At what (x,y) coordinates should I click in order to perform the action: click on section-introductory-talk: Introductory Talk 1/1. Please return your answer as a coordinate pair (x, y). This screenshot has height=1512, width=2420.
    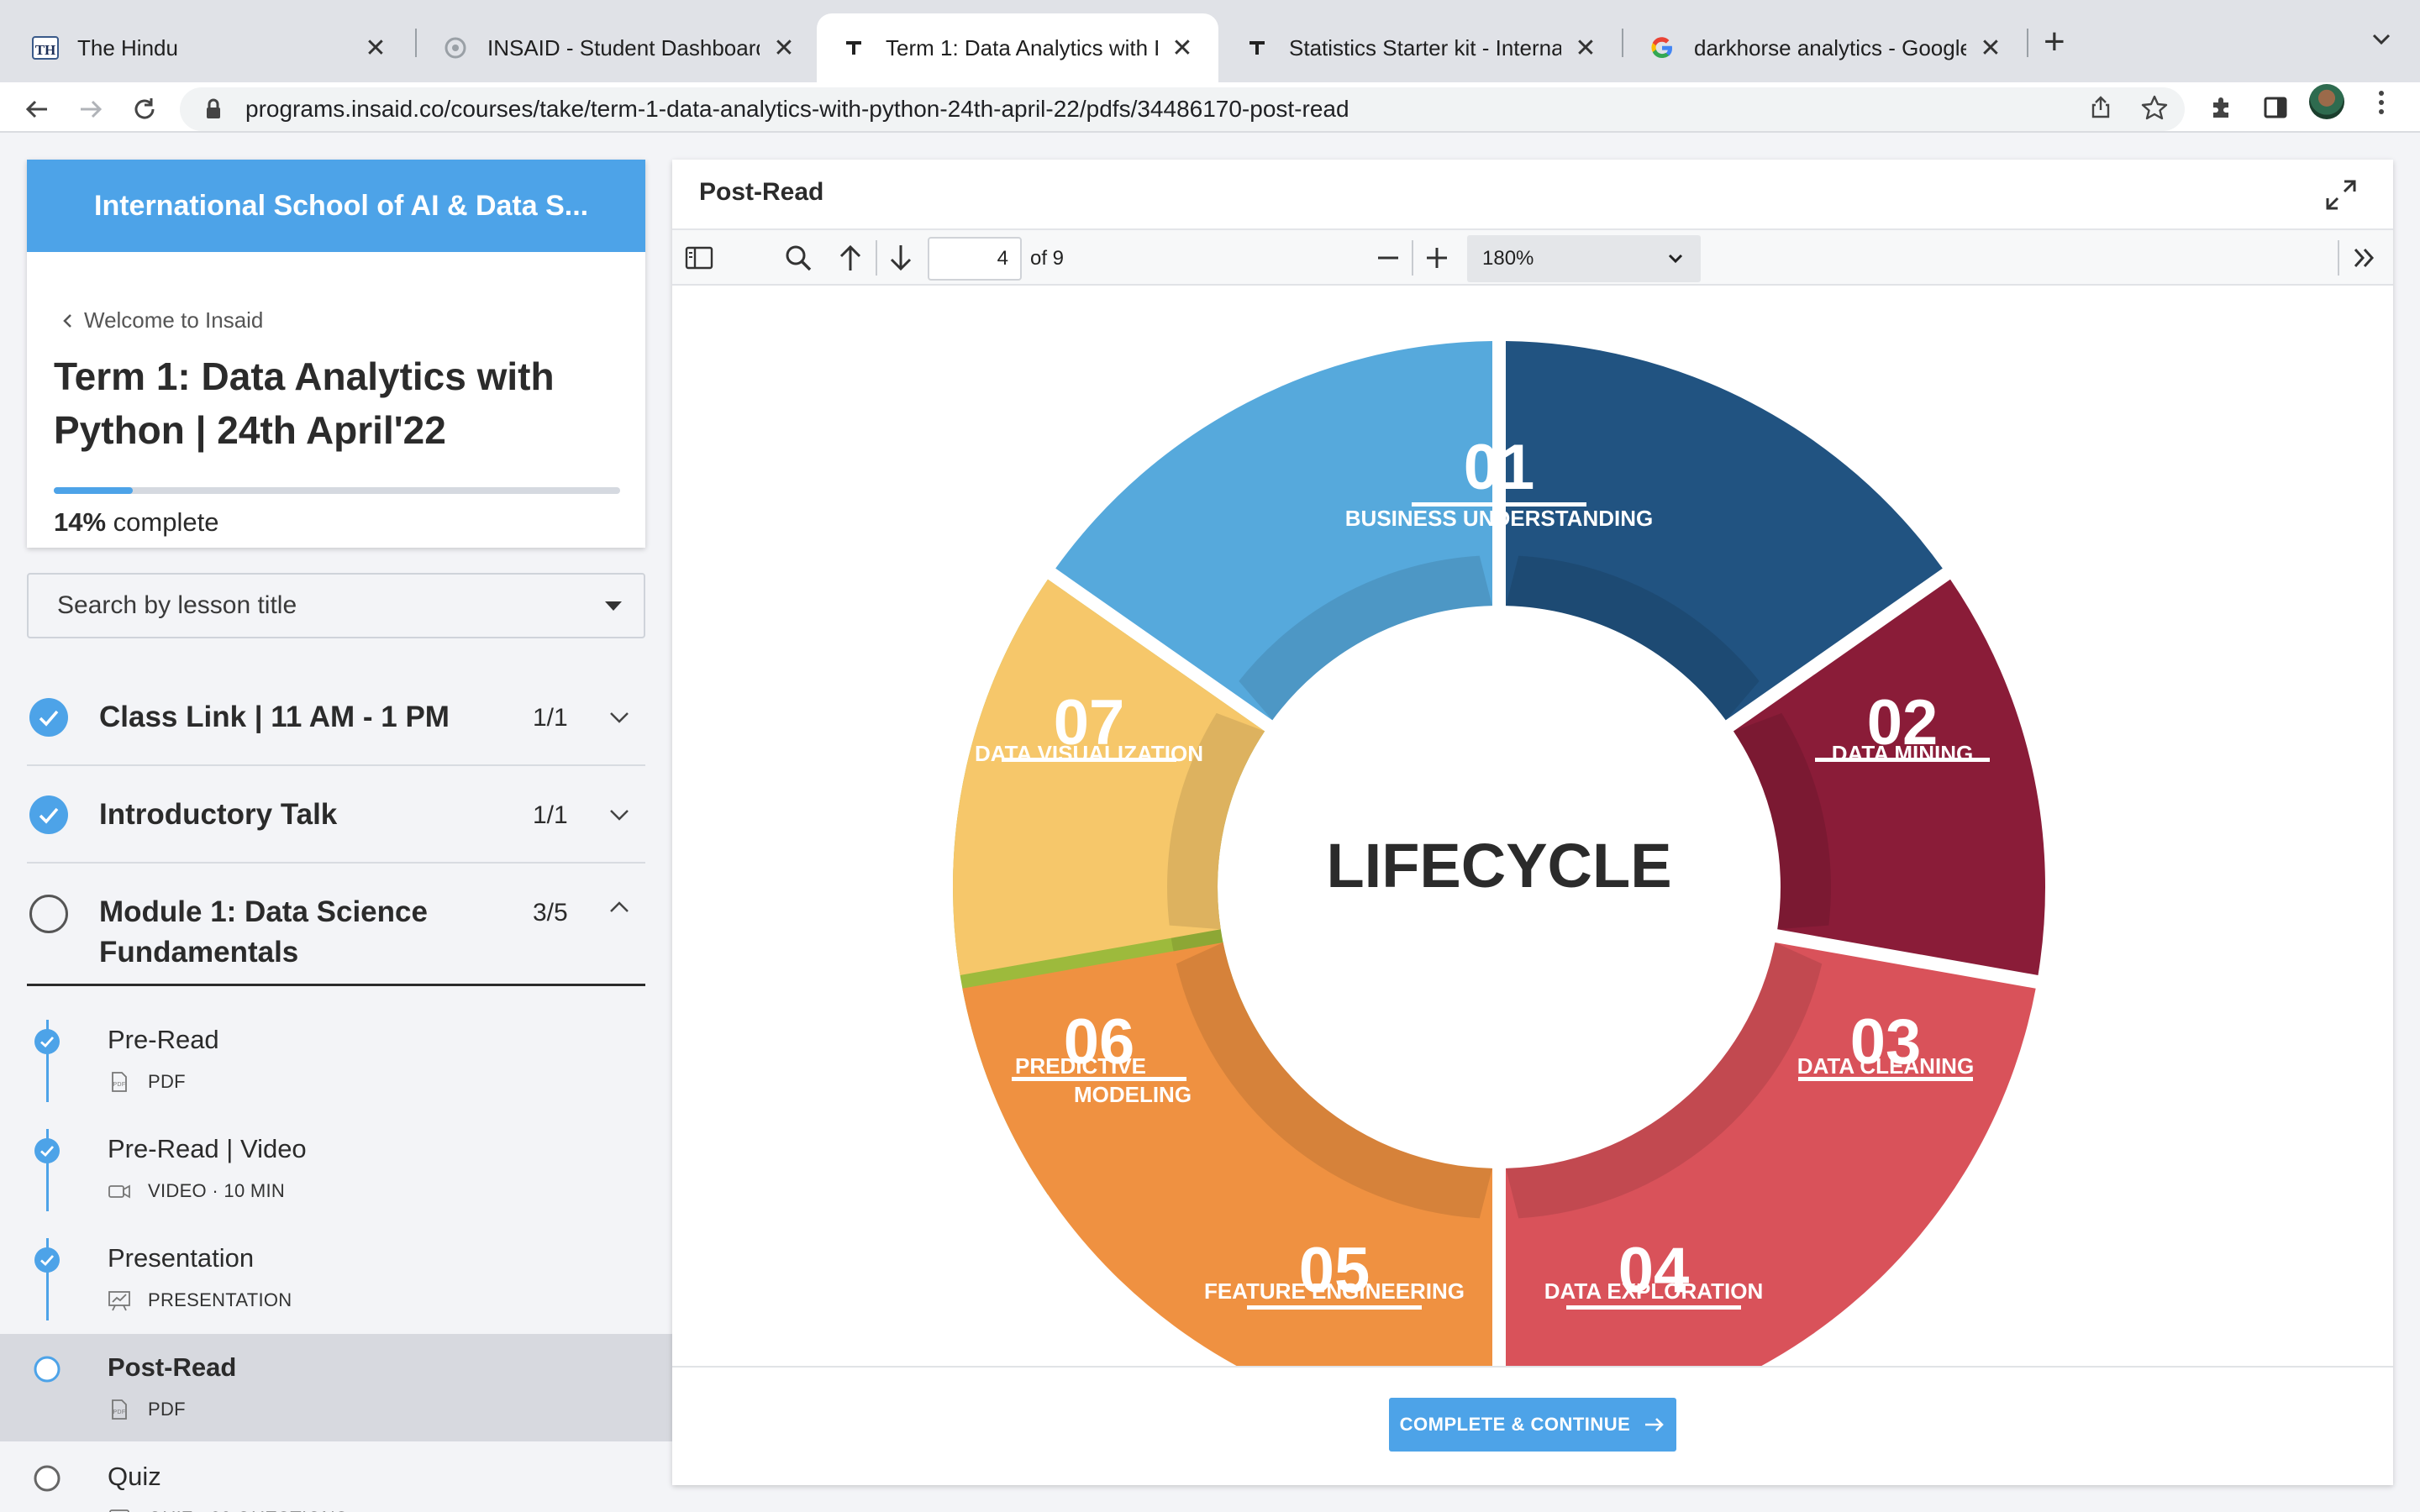
    Looking at the image, I should click on (336, 815).